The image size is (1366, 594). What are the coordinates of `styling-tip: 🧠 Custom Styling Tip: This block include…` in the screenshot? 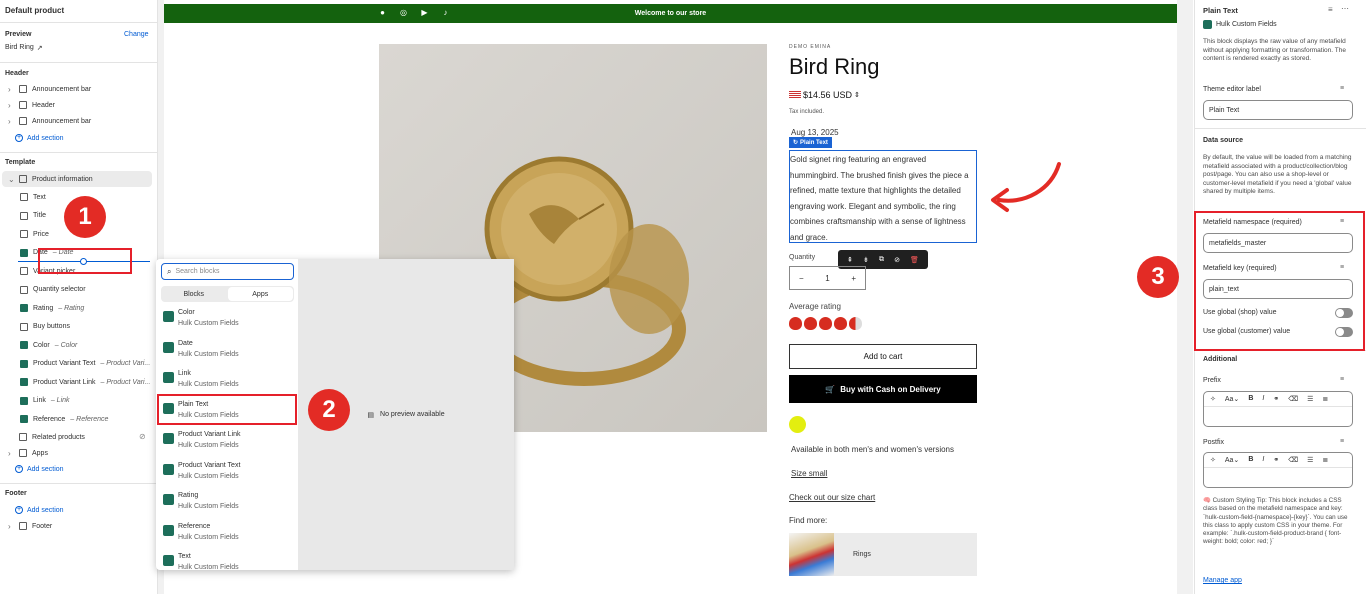 It's located at (1275, 521).